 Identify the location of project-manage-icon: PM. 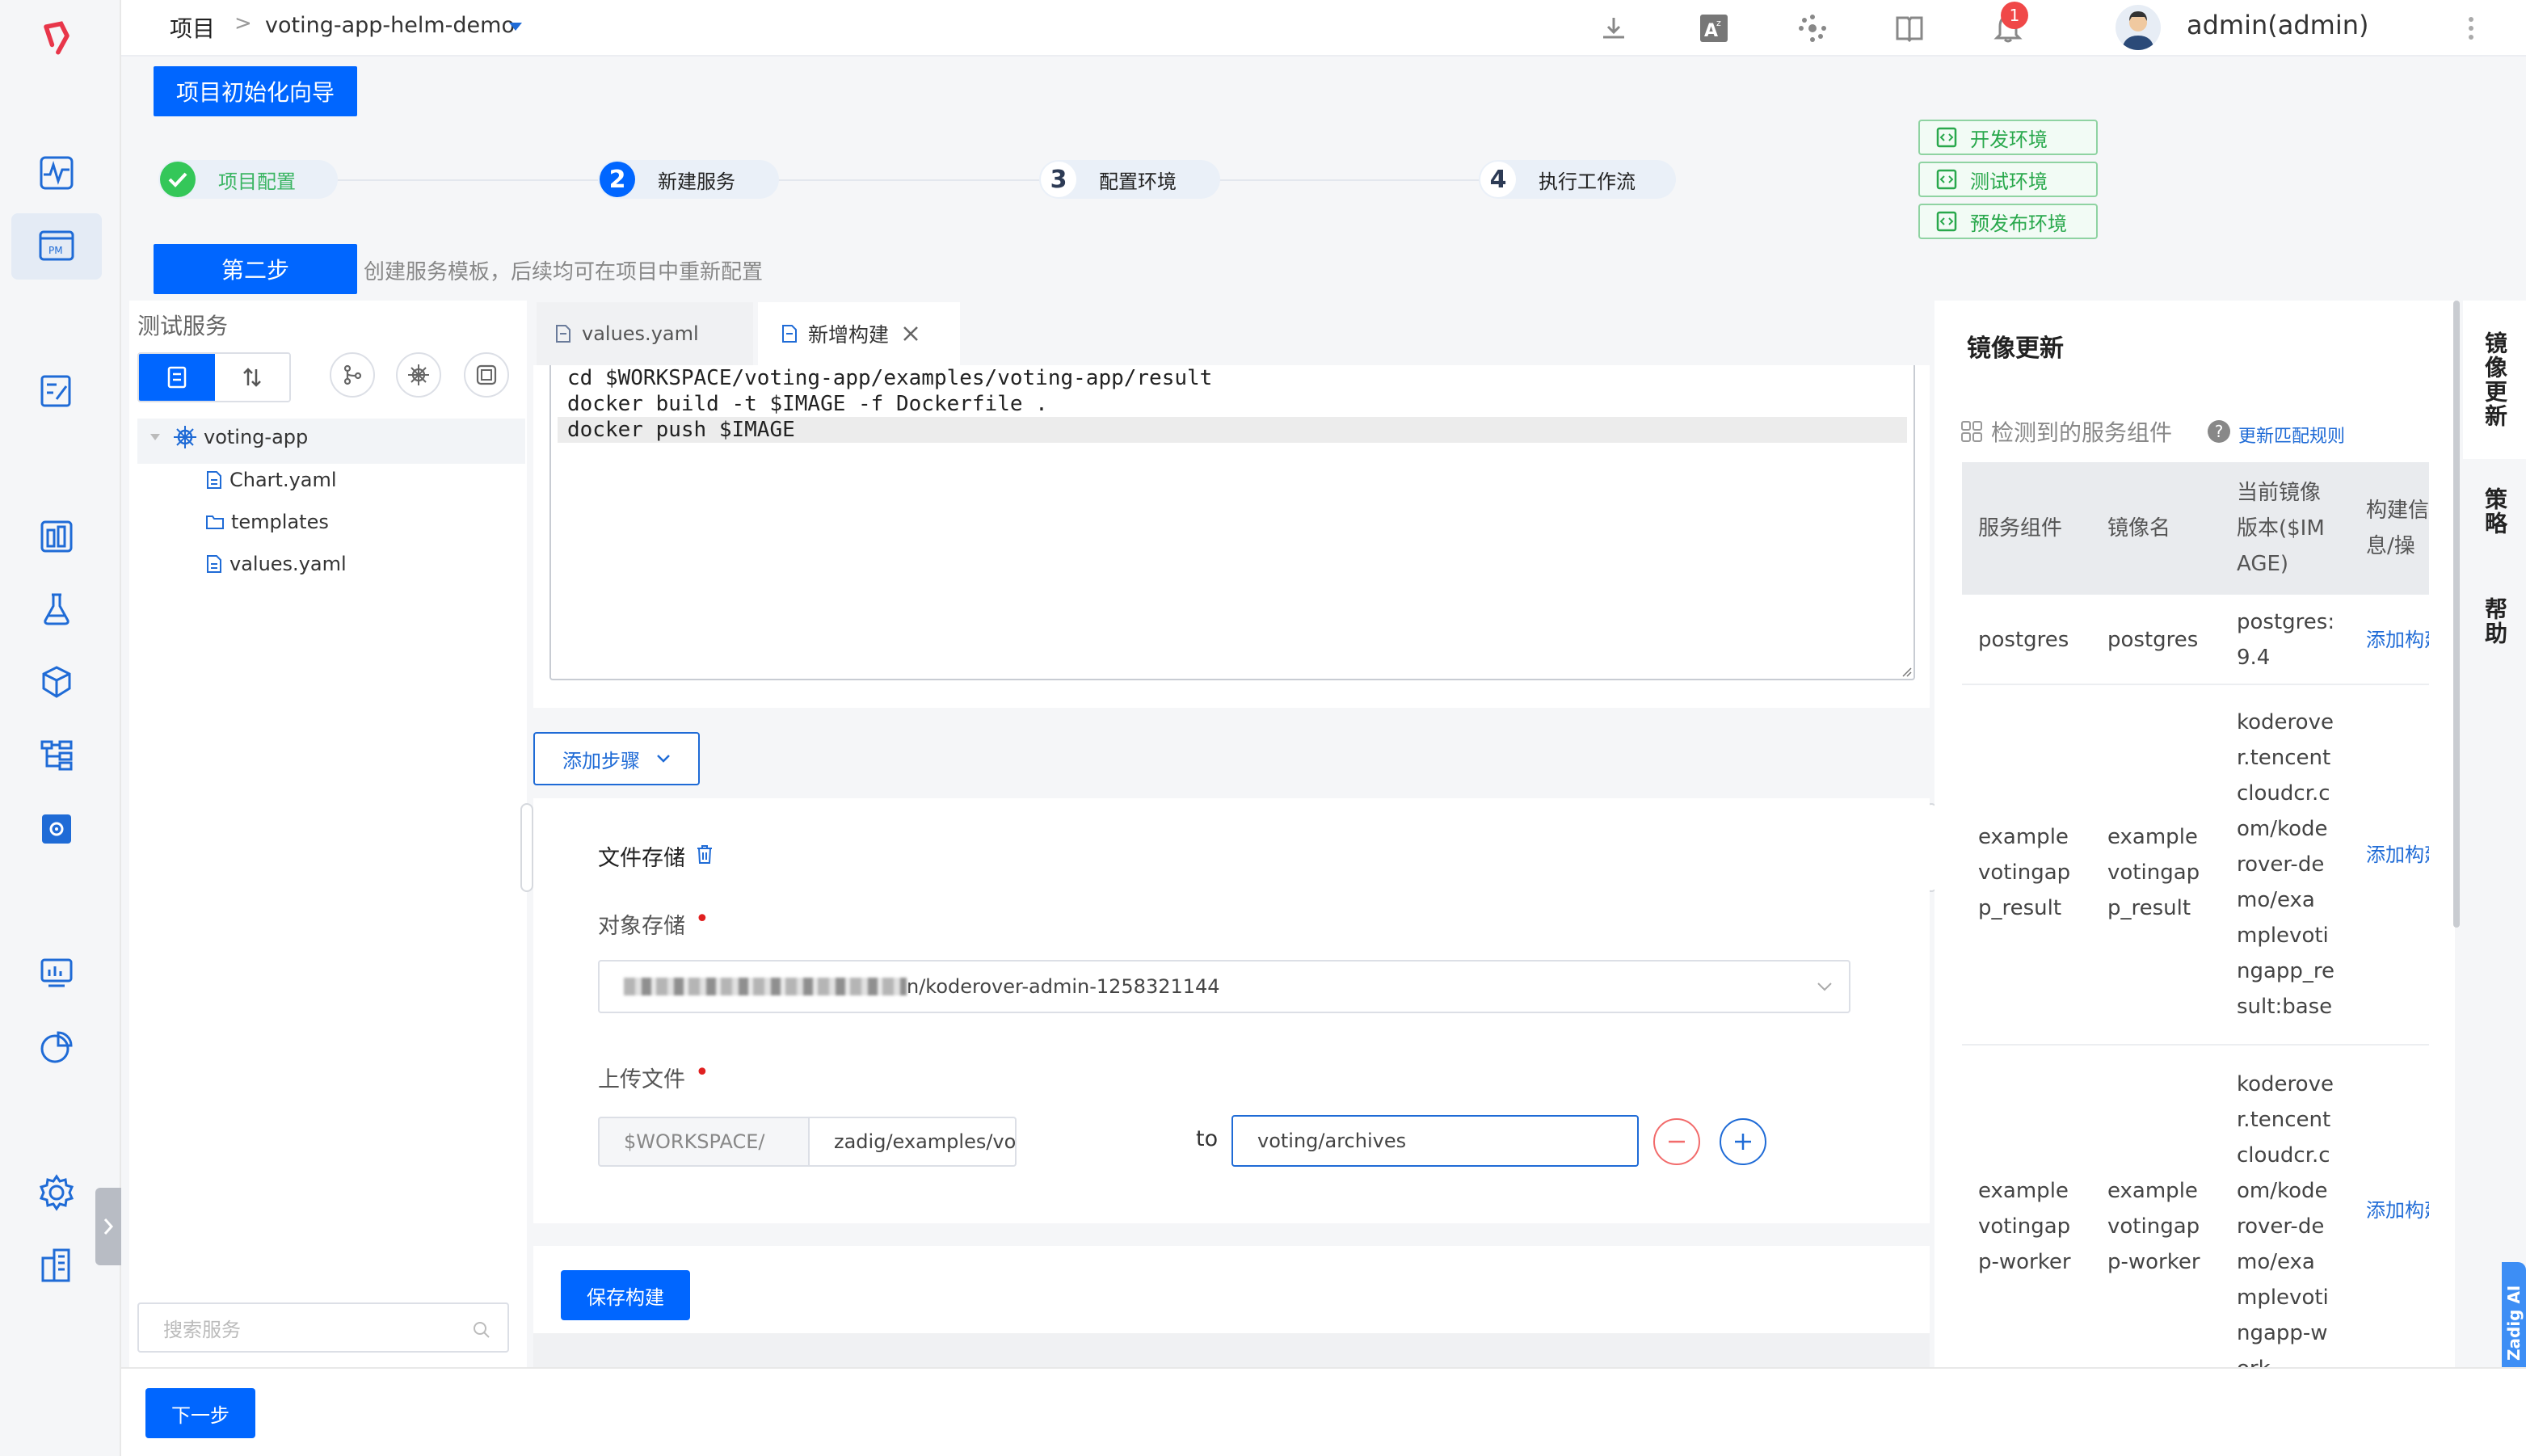
(57, 246).